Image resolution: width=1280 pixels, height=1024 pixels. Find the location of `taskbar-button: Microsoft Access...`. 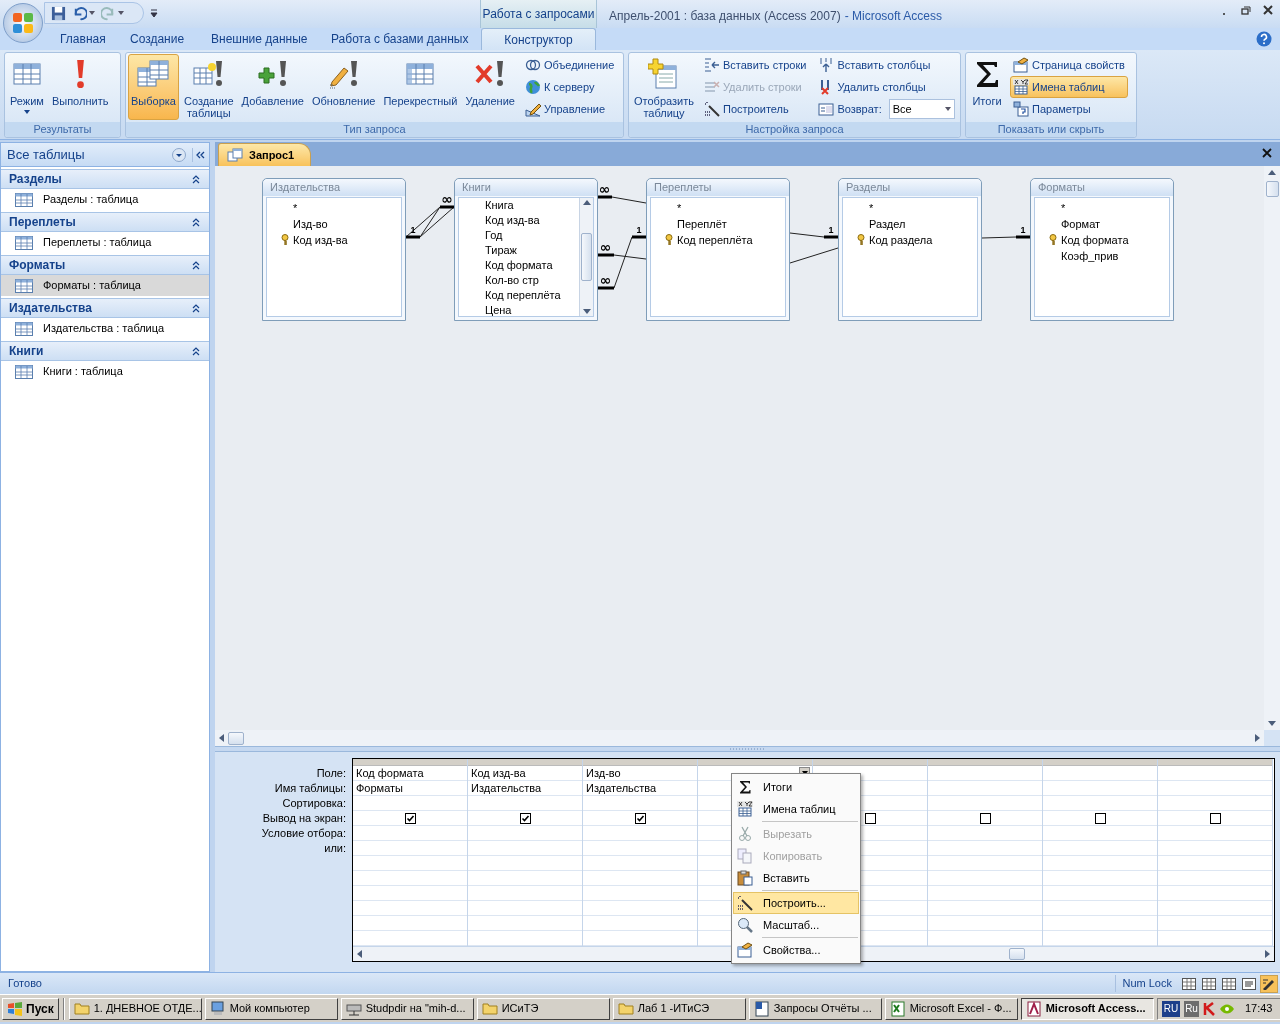

taskbar-button: Microsoft Access... is located at coordinates (1087, 1008).